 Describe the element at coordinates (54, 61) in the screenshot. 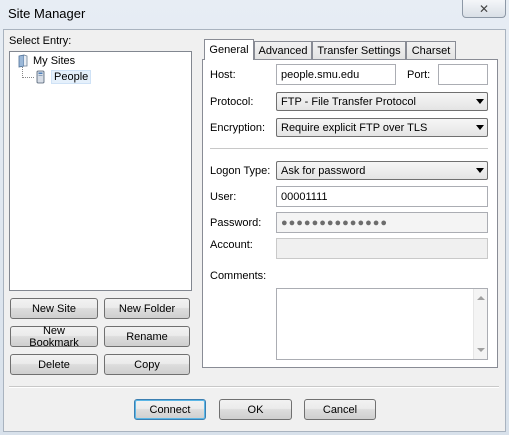

I see `tree-item-label: My Sites` at that location.